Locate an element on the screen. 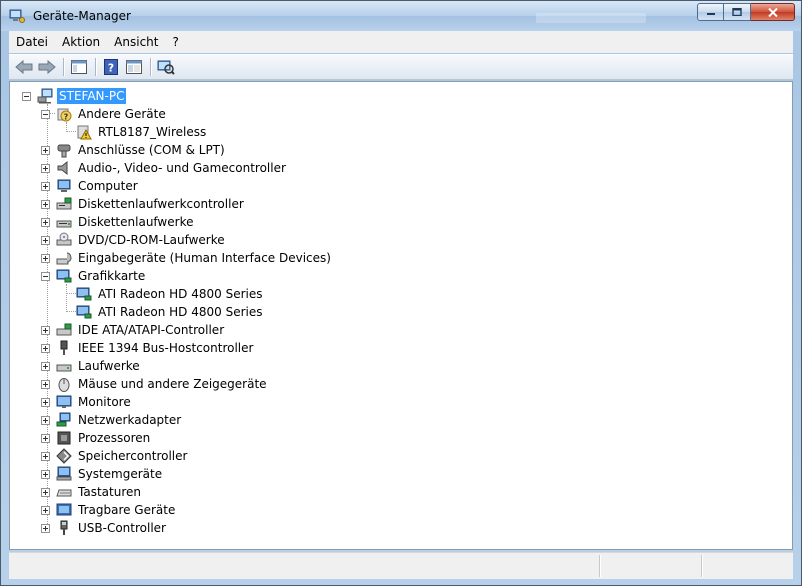 This screenshot has width=802, height=586. back-icon is located at coordinates (24, 67).